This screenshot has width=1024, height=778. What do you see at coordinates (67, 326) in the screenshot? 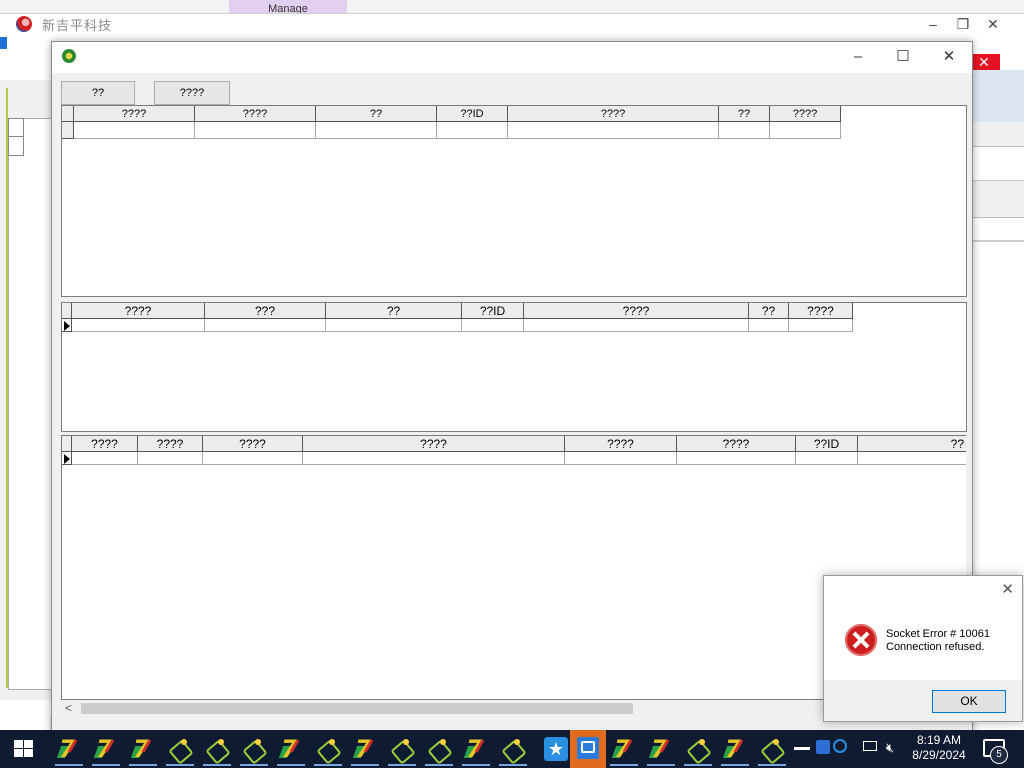
I see `current-row-arrow-icon` at bounding box center [67, 326].